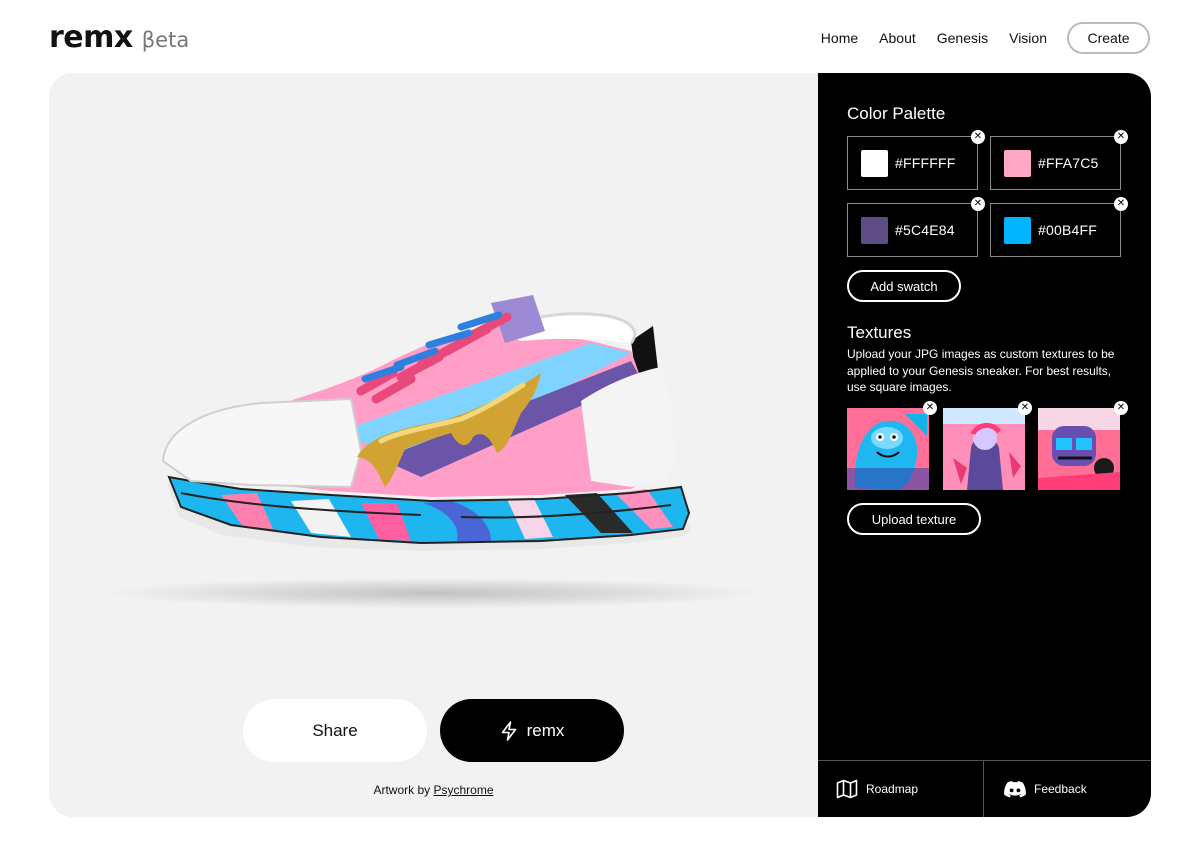 The height and width of the screenshot is (853, 1200). Describe the element at coordinates (1108, 38) in the screenshot. I see `create-button: Create` at that location.